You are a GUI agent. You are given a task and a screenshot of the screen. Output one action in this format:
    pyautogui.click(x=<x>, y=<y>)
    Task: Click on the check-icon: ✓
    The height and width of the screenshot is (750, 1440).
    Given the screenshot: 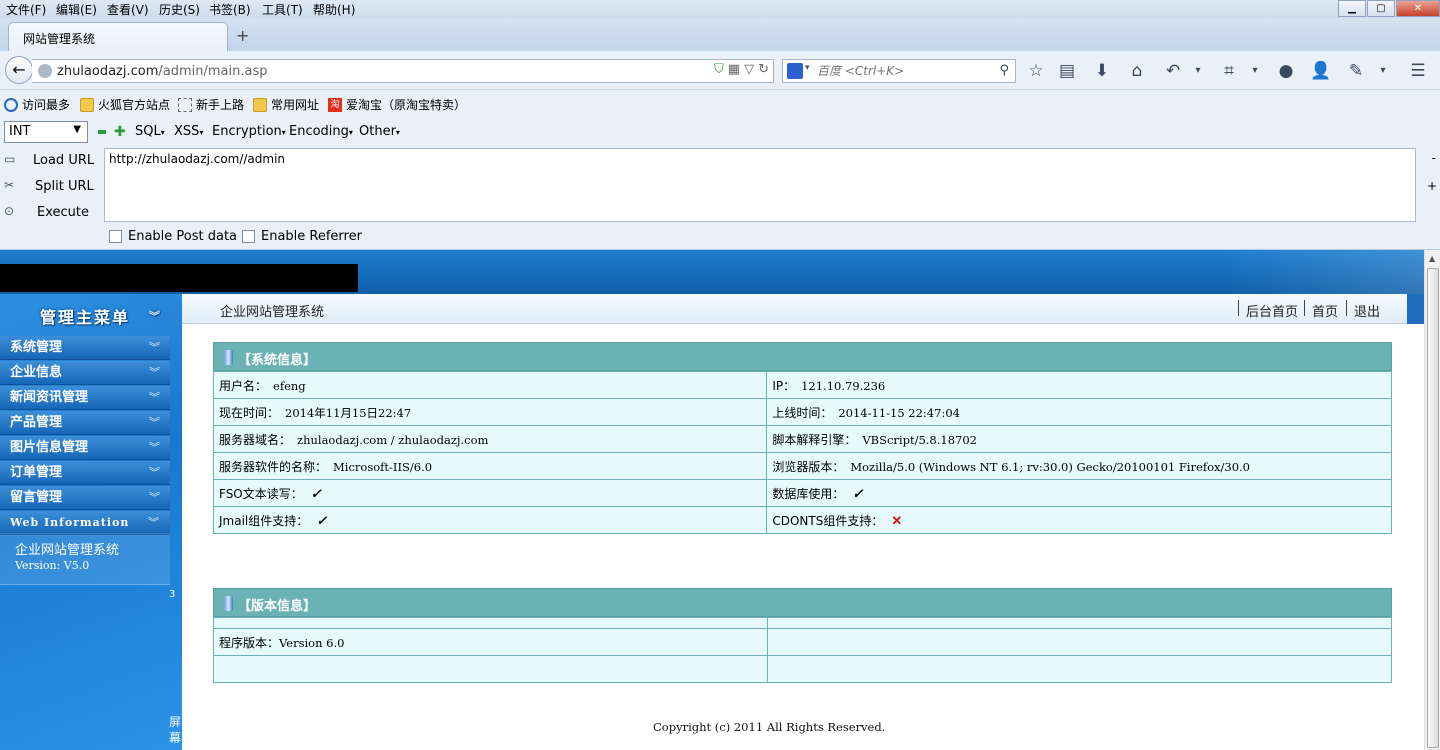 What is the action you would take?
    pyautogui.click(x=322, y=521)
    